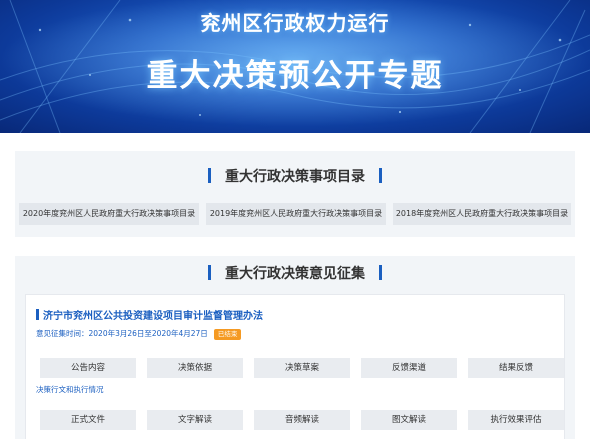  I want to click on catalog-title: 重大行政决策事项目录, so click(295, 177).